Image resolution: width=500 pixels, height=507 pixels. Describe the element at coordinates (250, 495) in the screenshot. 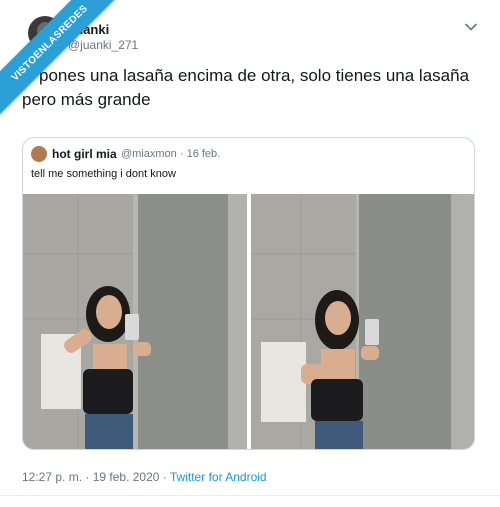

I see `card-divider` at that location.